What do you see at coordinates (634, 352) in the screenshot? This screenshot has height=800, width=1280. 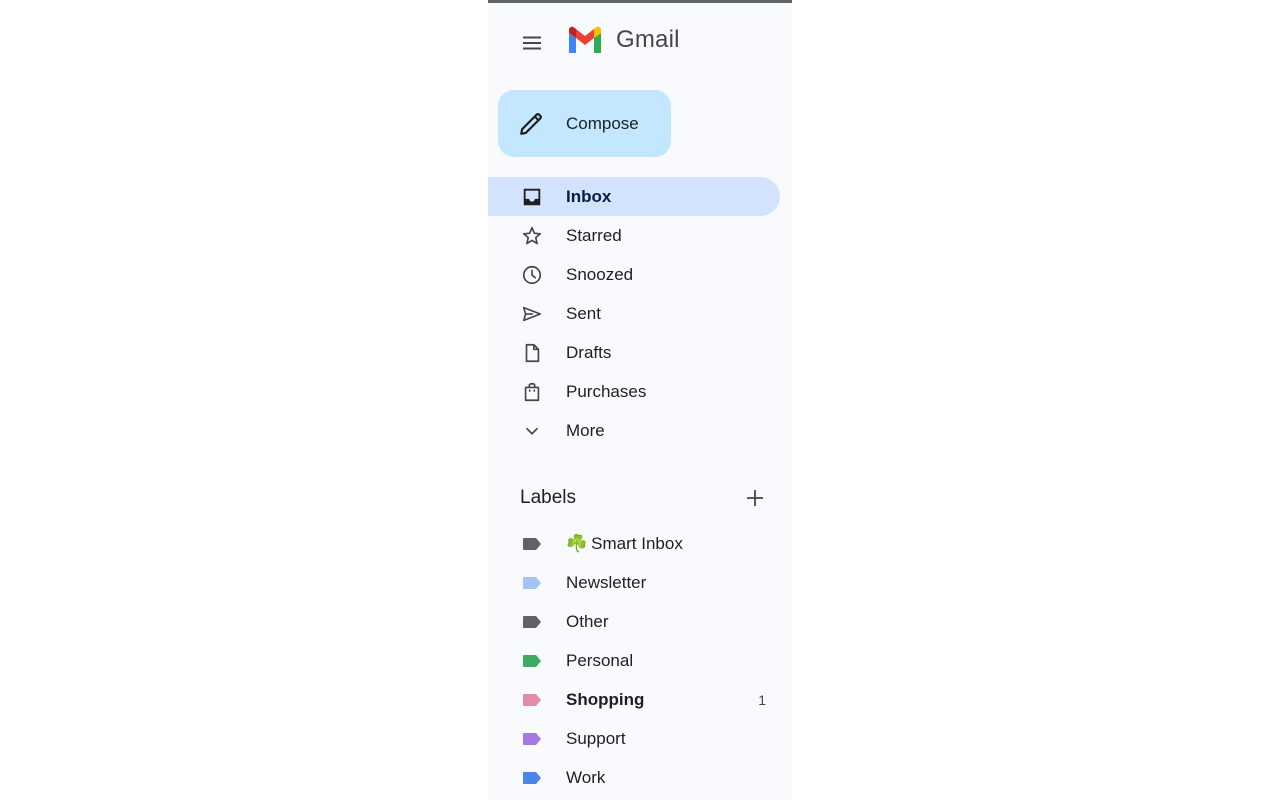 I see `nav-item-drafts: Drafts` at bounding box center [634, 352].